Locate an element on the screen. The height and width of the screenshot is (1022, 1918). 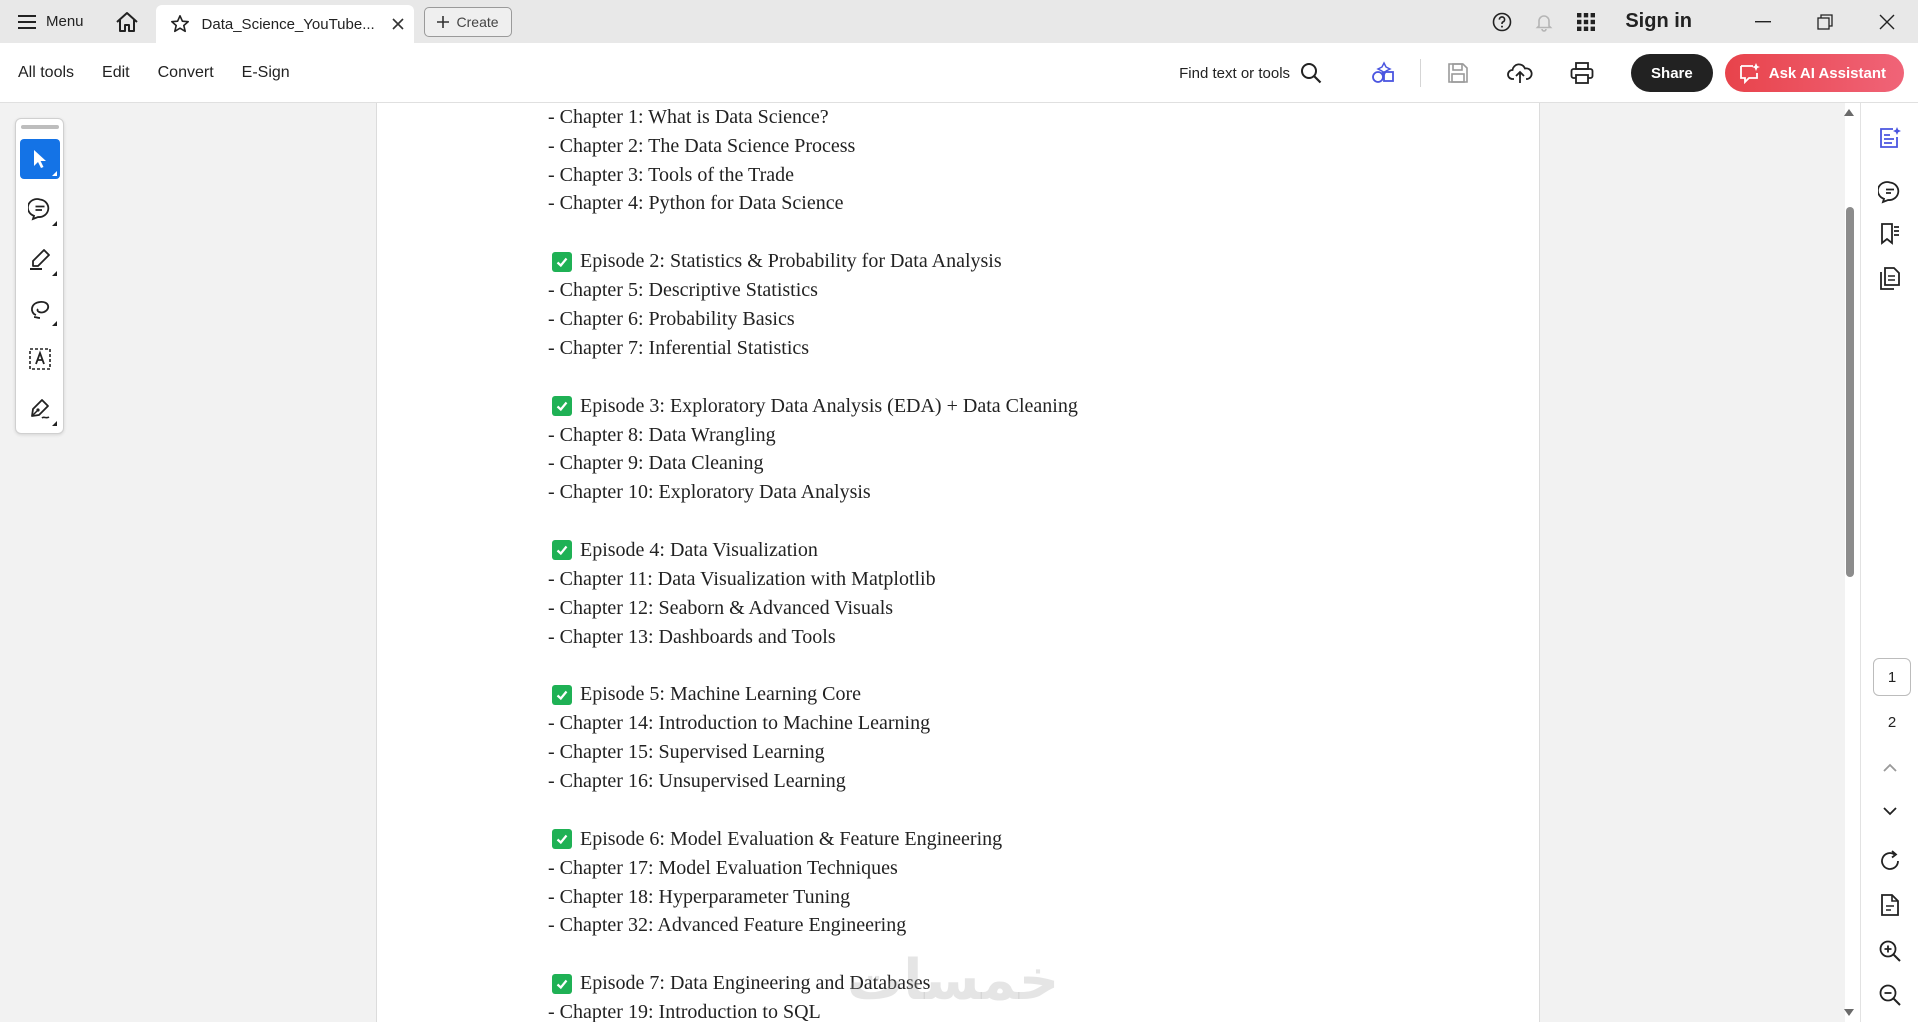
create-label: Create is located at coordinates (477, 21).